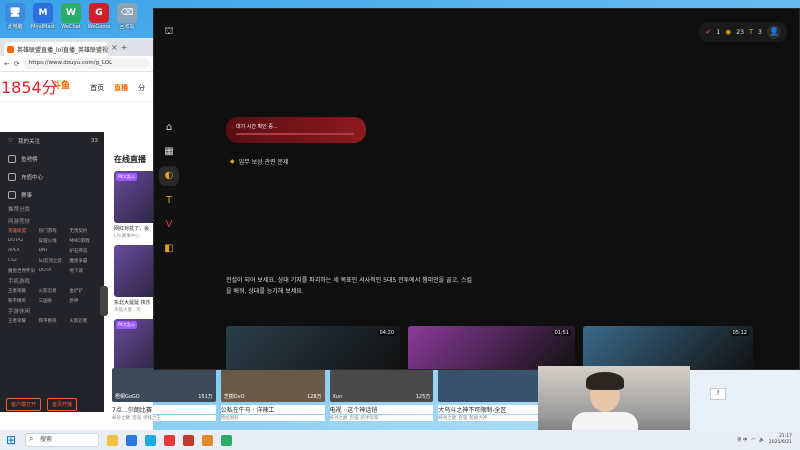 The width and height of the screenshot is (800, 450). Describe the element at coordinates (104, 301) in the screenshot. I see `sidebar-collapse-handle` at that location.